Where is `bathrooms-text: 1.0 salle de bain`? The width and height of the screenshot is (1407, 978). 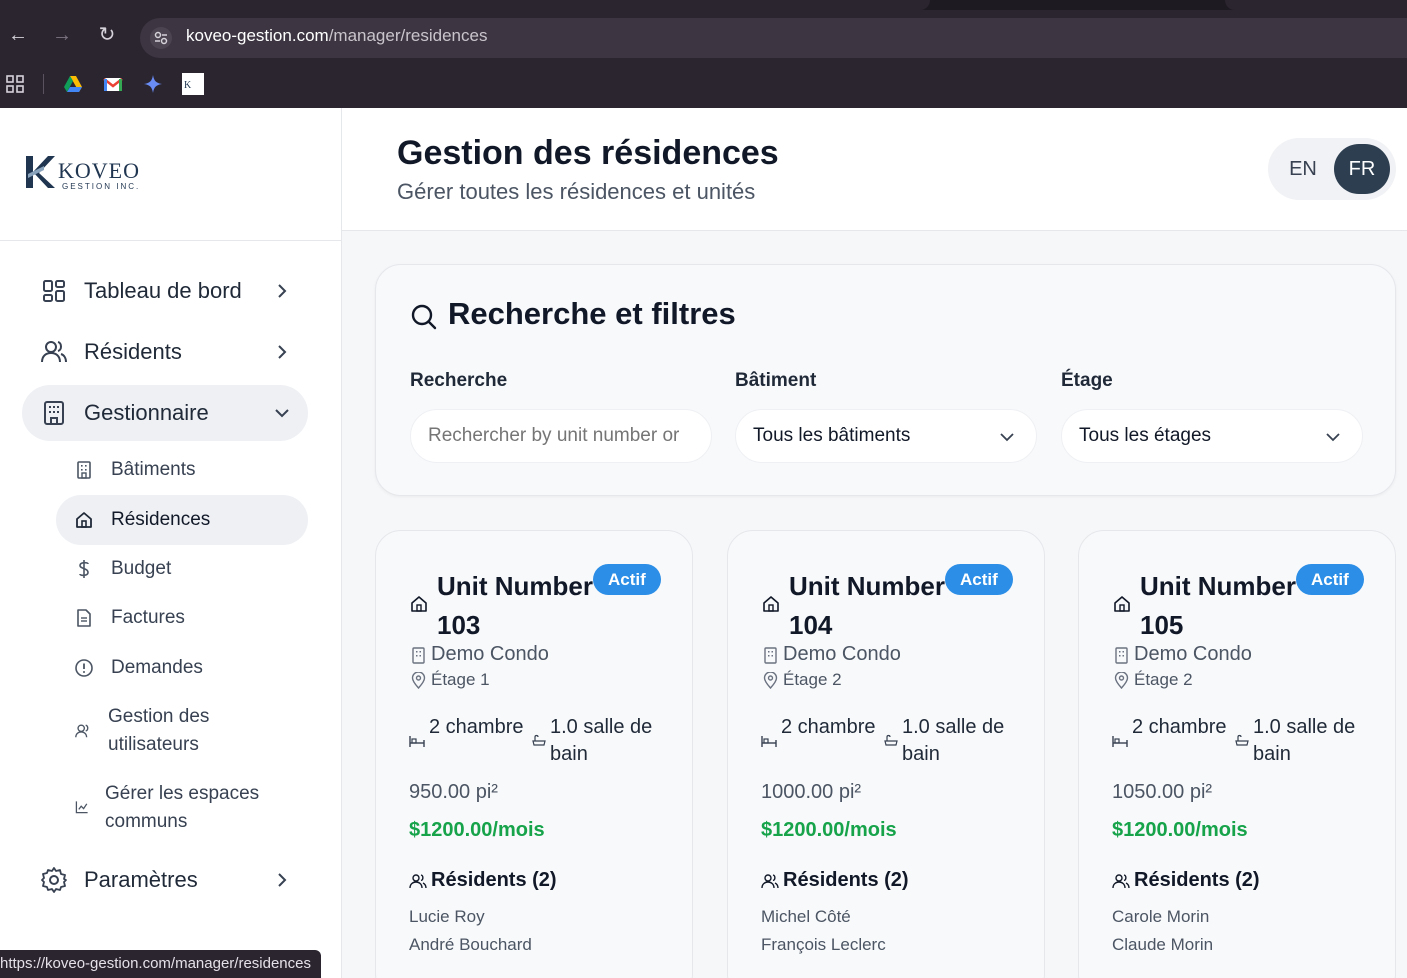
bathrooms-text: 1.0 salle de bain is located at coordinates (953, 740).